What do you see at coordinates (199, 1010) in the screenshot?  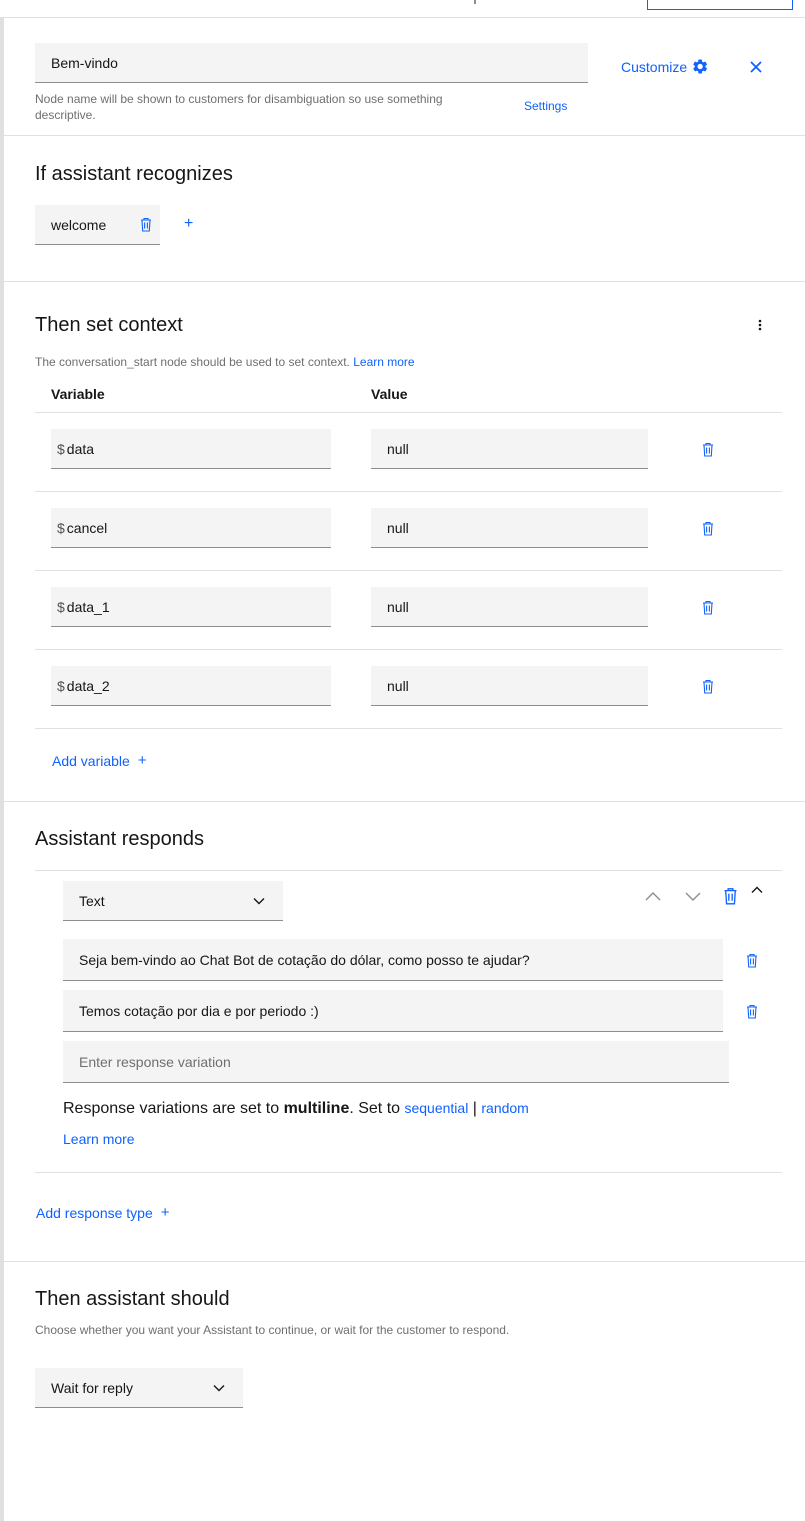 I see `response-variation-text: Temos cotação por dia e por periodo :)` at bounding box center [199, 1010].